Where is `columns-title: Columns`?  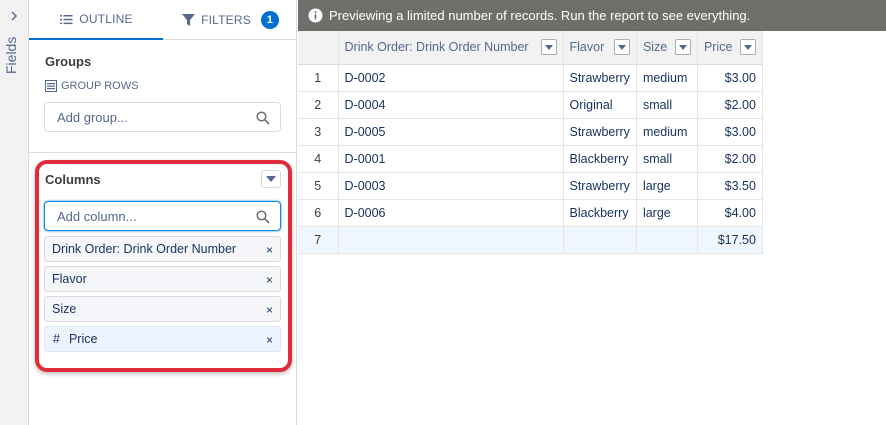 columns-title: Columns is located at coordinates (73, 179).